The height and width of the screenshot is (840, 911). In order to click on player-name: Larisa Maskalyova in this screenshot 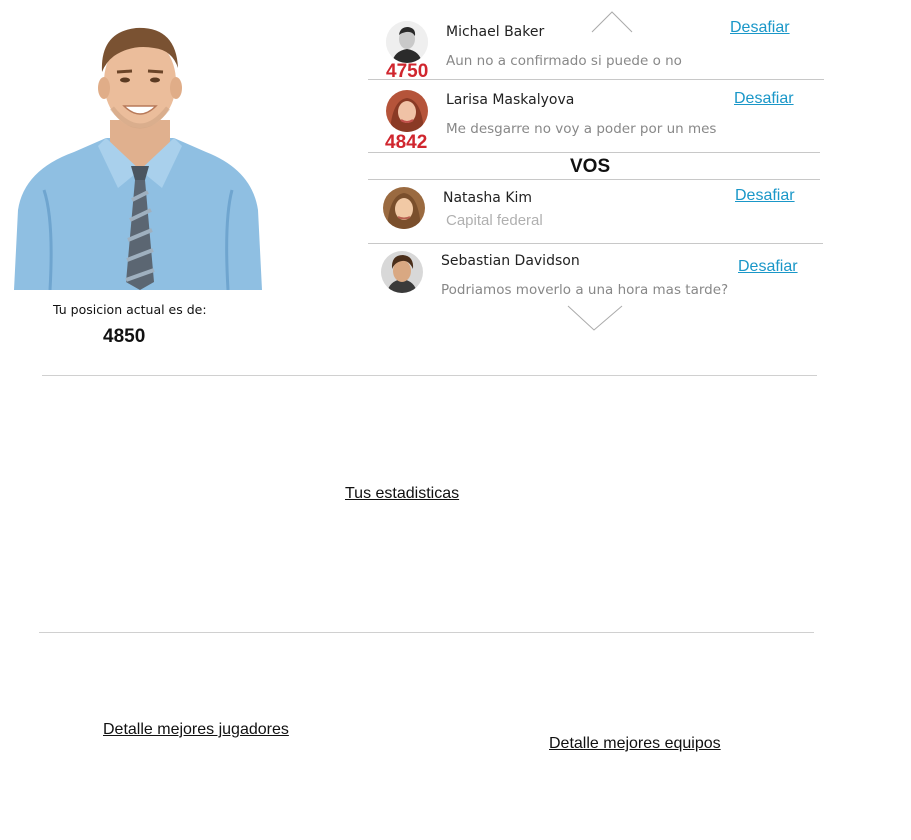, I will do `click(510, 100)`.